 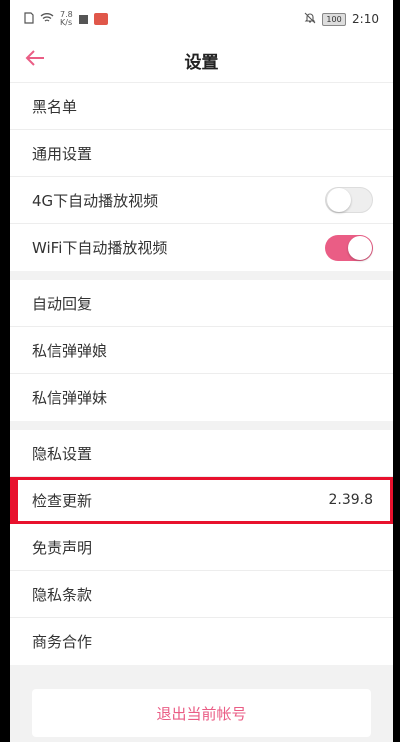 What do you see at coordinates (62, 500) in the screenshot?
I see `settings-item-label: 检查更新` at bounding box center [62, 500].